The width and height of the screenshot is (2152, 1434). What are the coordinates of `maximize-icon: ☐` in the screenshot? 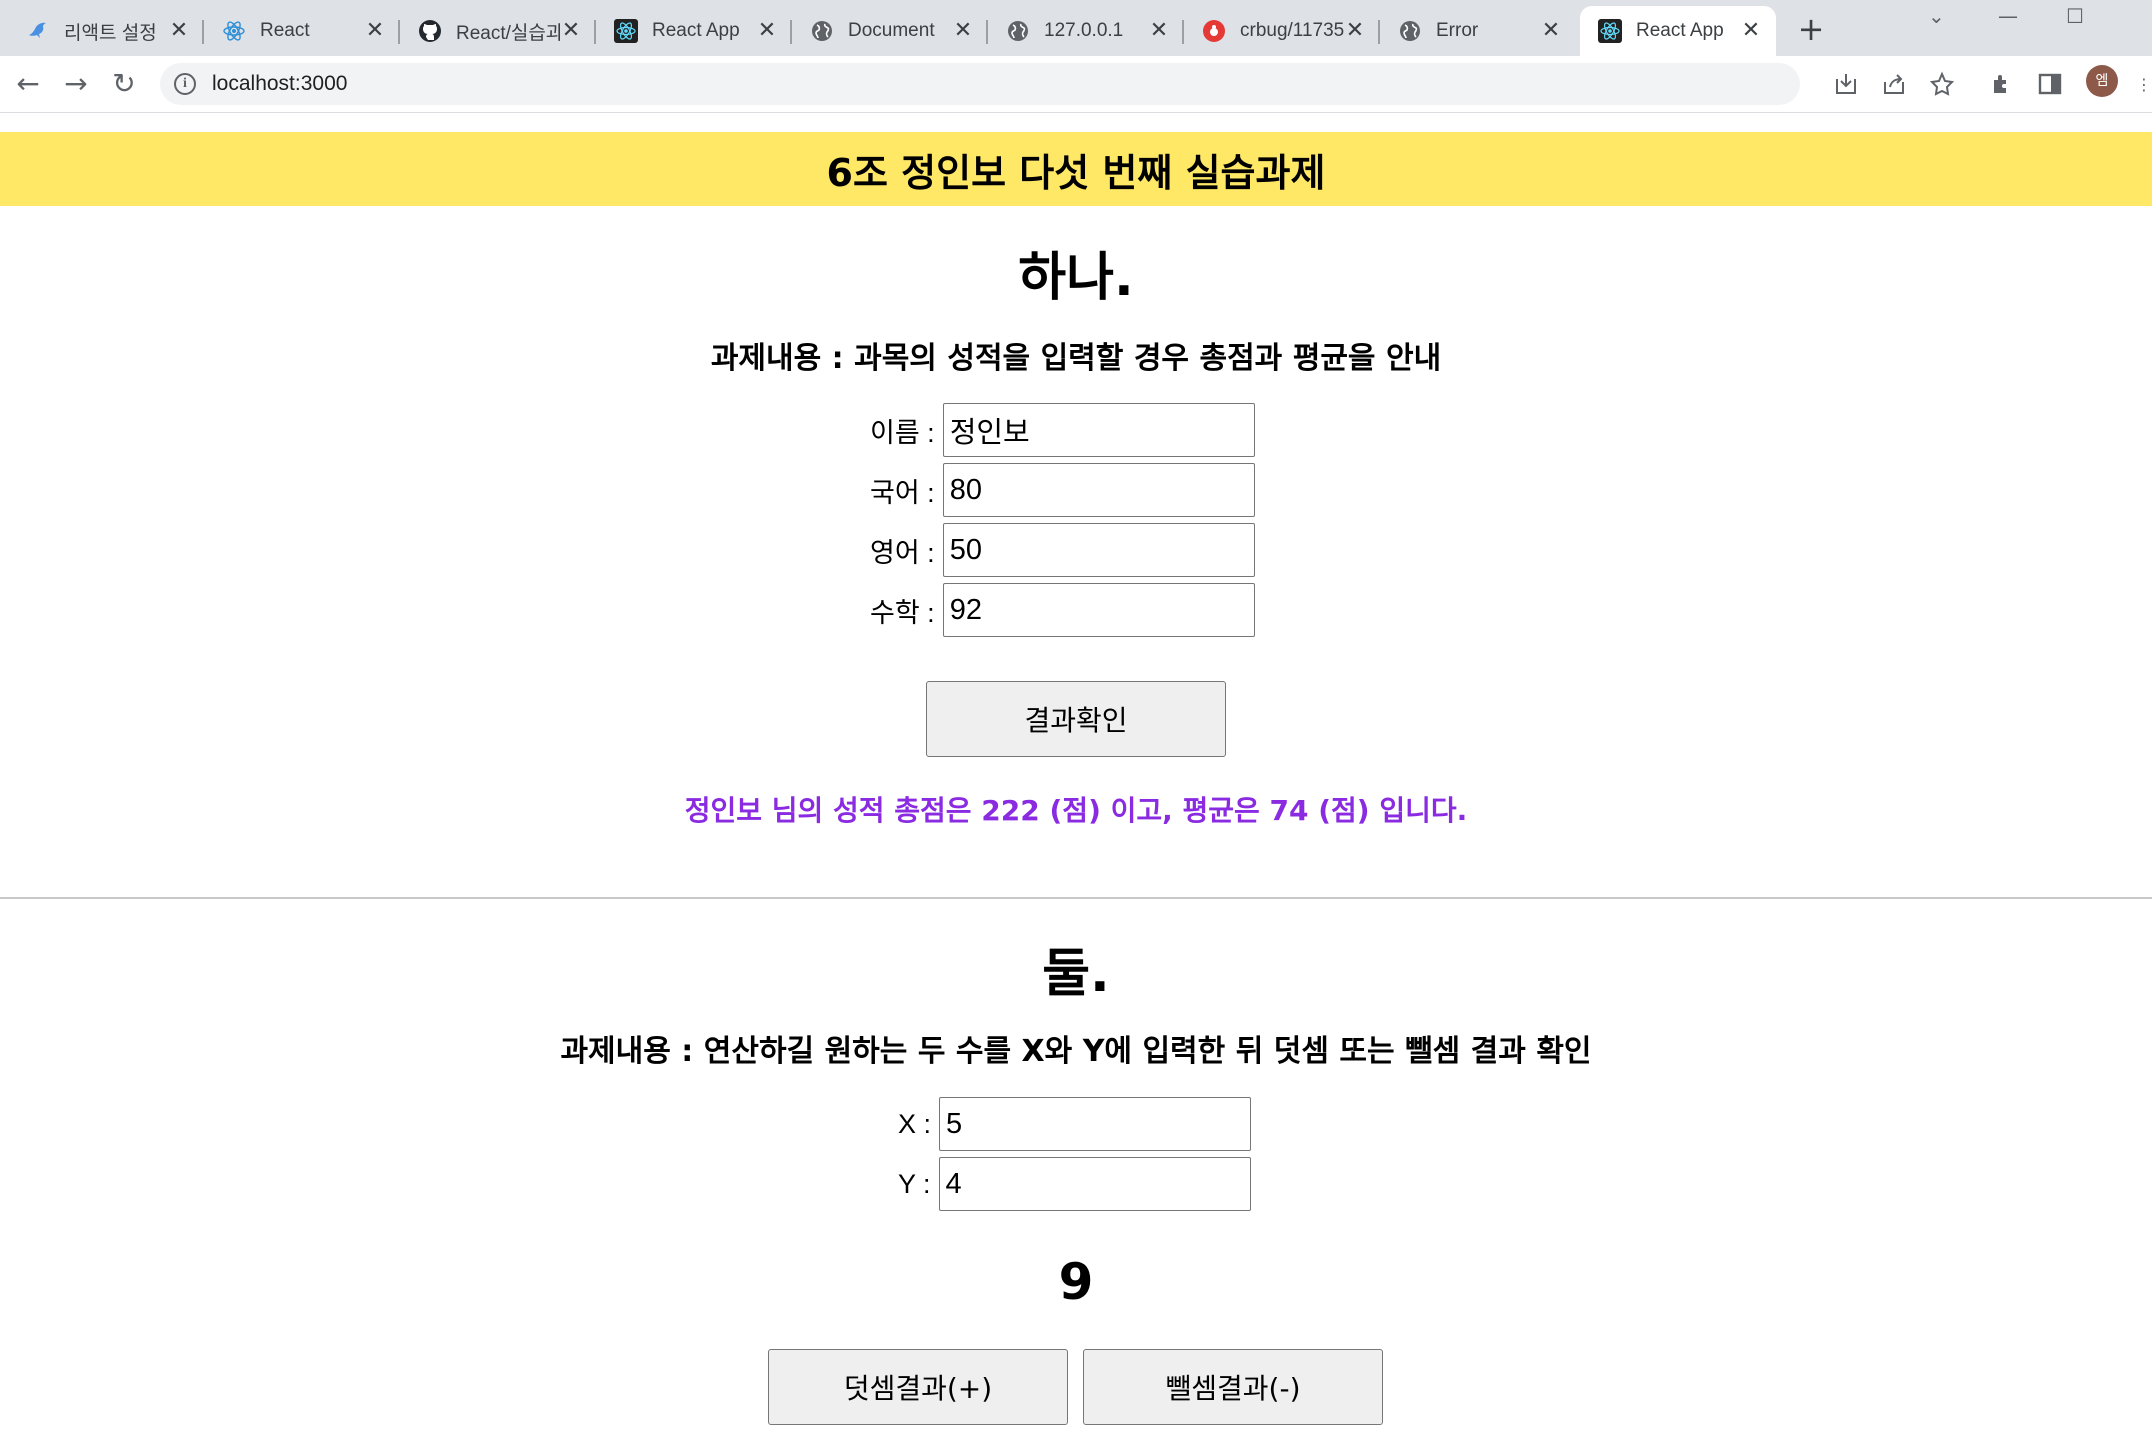 It's located at (2075, 16).